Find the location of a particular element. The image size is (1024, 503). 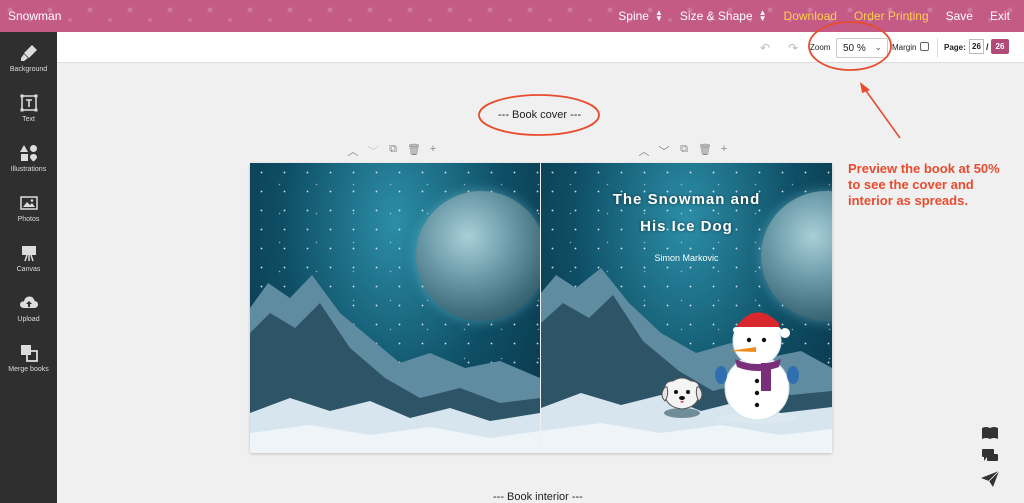

sidebar-item-merge-books: Merge books is located at coordinates (28, 361).